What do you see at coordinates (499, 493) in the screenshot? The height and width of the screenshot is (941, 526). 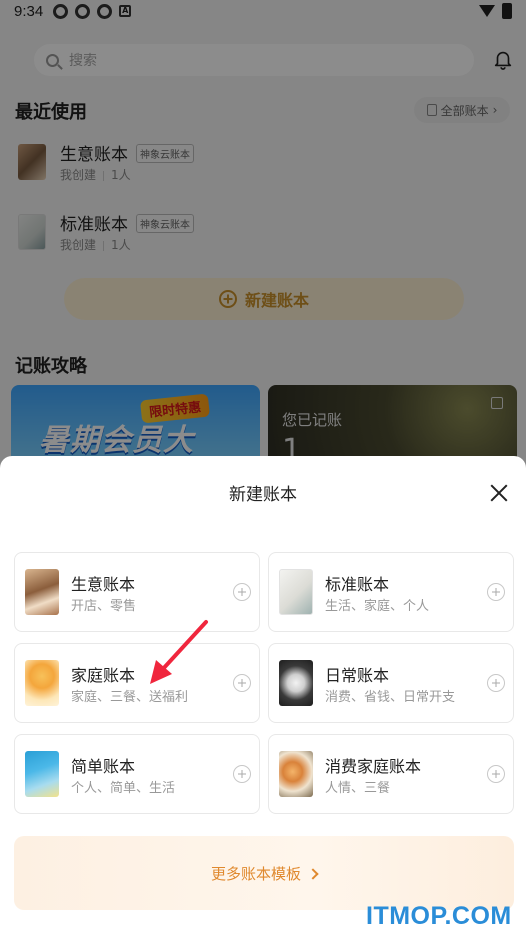 I see `close-icon` at bounding box center [499, 493].